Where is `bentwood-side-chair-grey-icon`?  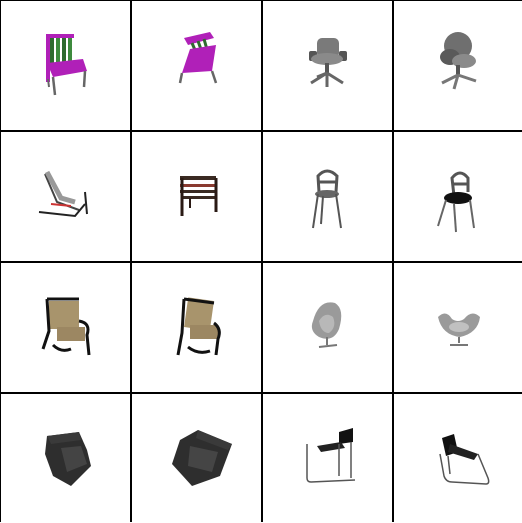
bentwood-side-chair-grey-icon is located at coordinates (327, 199).